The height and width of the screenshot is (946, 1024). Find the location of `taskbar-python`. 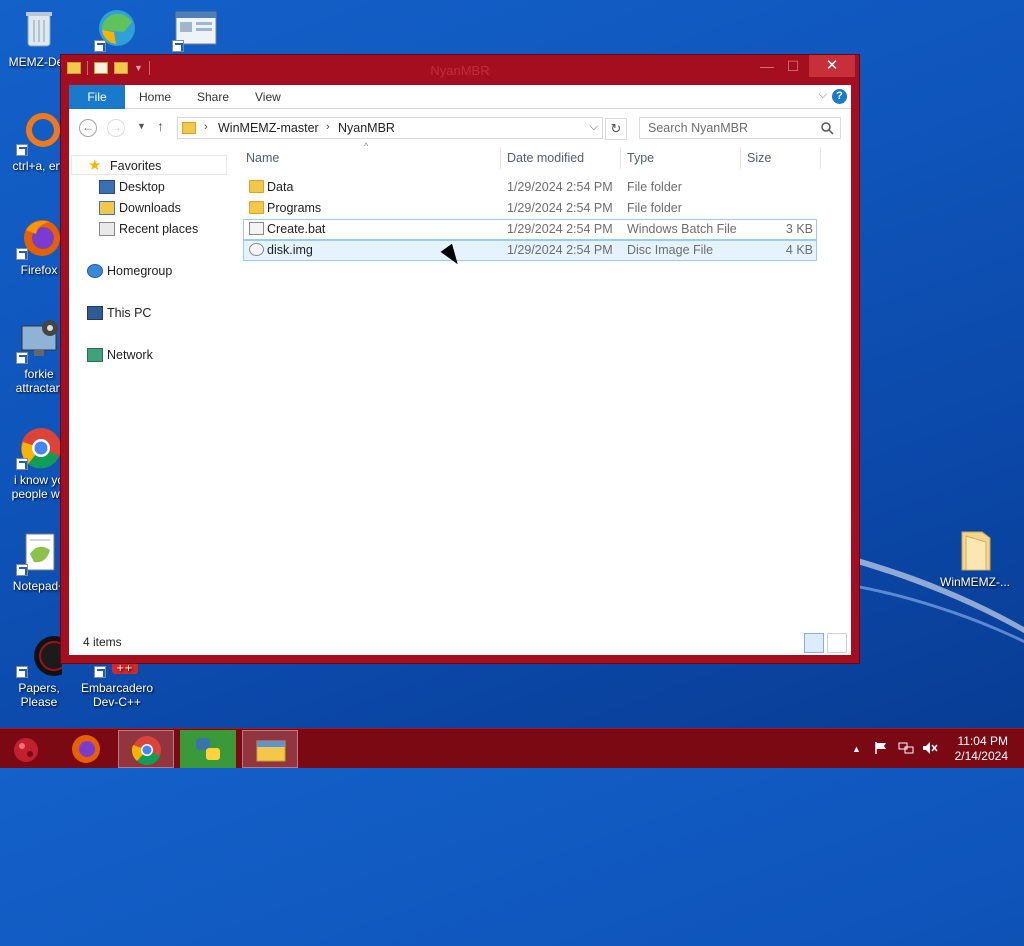

taskbar-python is located at coordinates (208, 749).